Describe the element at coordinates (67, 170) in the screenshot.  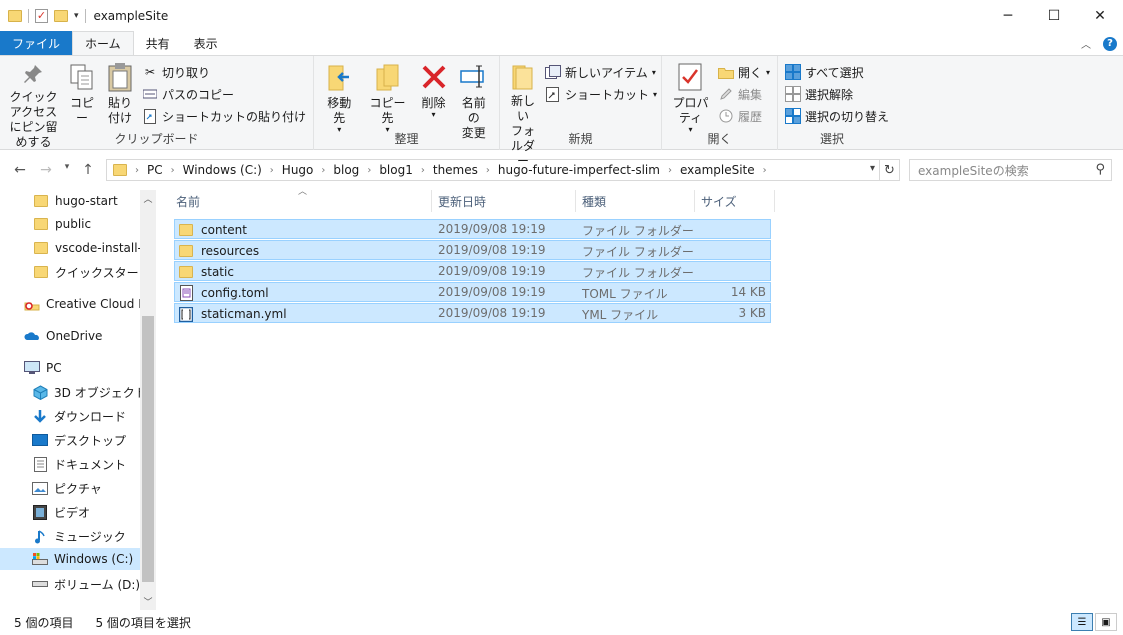
I see `recent-locations-icon: ▾` at that location.